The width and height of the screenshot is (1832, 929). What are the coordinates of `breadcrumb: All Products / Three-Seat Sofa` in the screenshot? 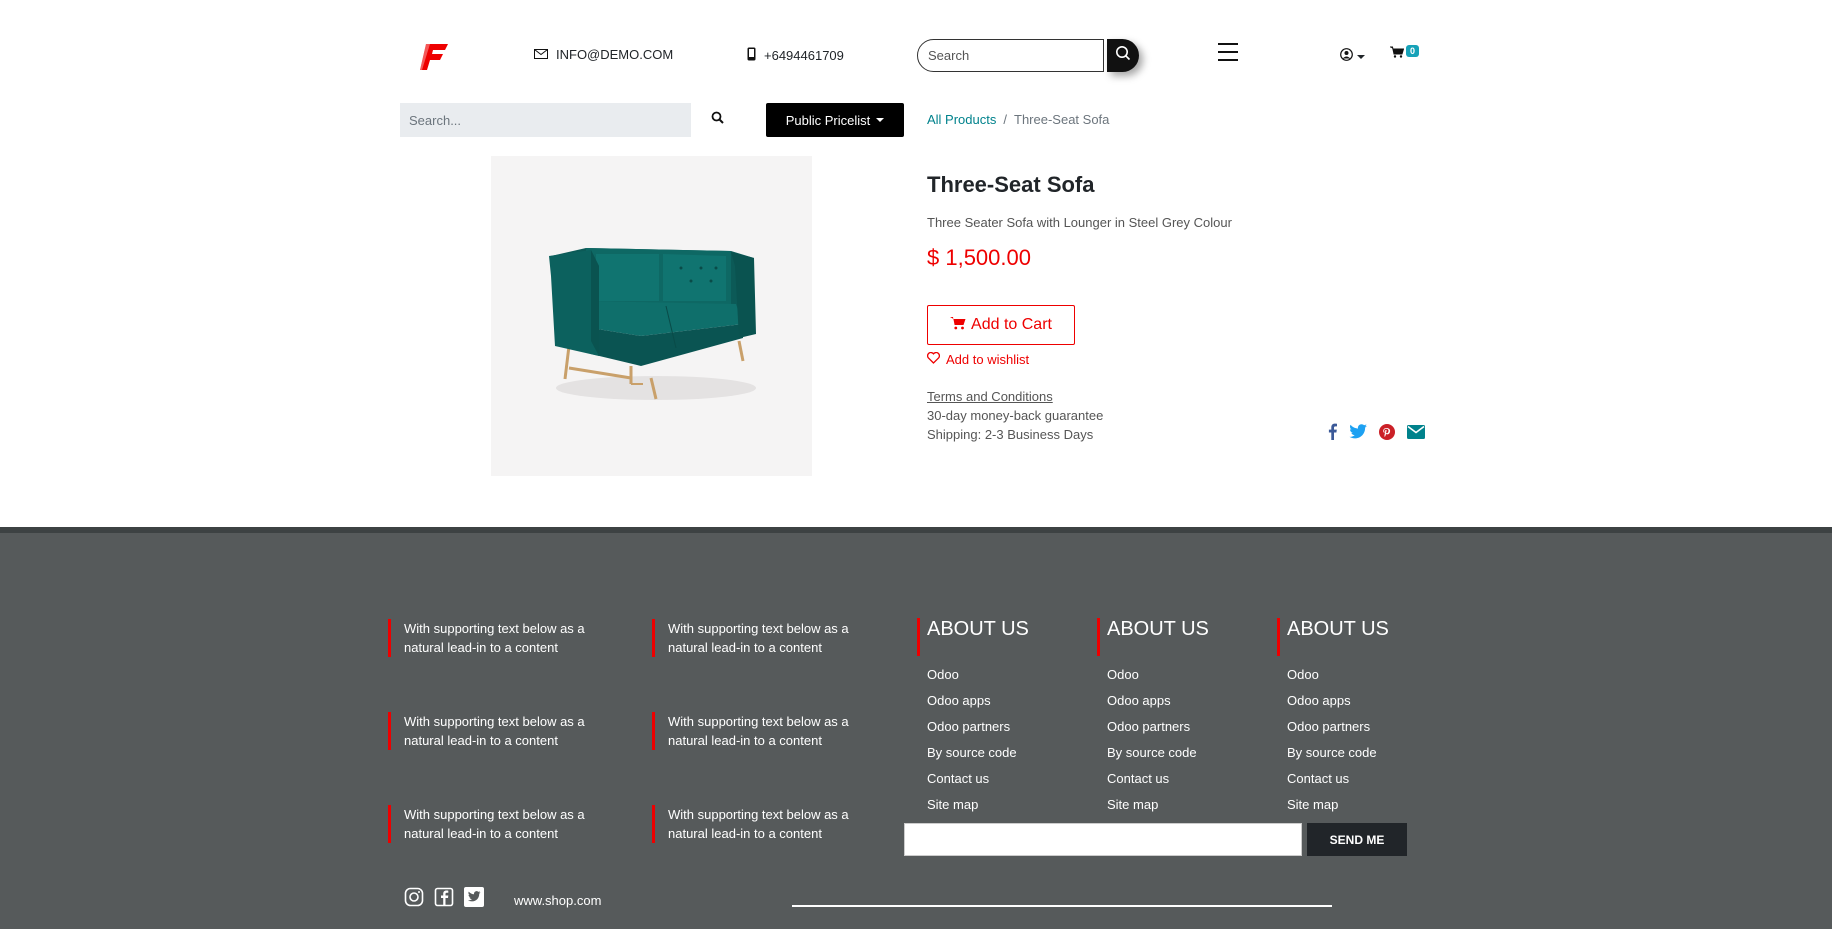 It's located at (1018, 119).